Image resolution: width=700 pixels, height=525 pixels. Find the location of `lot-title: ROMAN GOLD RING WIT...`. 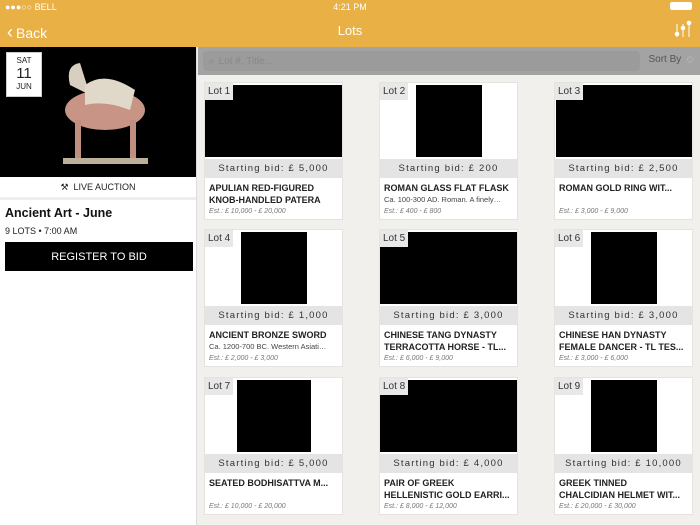

lot-title: ROMAN GOLD RING WIT... is located at coordinates (615, 188).